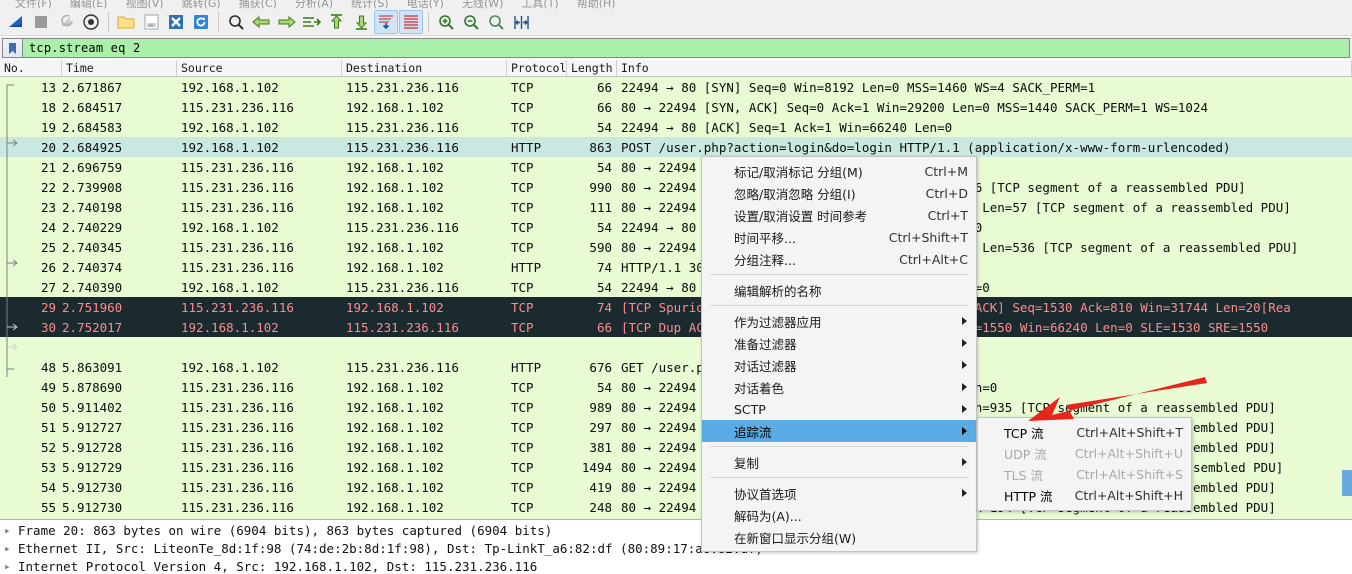  Describe the element at coordinates (839, 237) in the screenshot. I see `context-menu-item: 时间平移... Ctrl+Shift+T` at that location.